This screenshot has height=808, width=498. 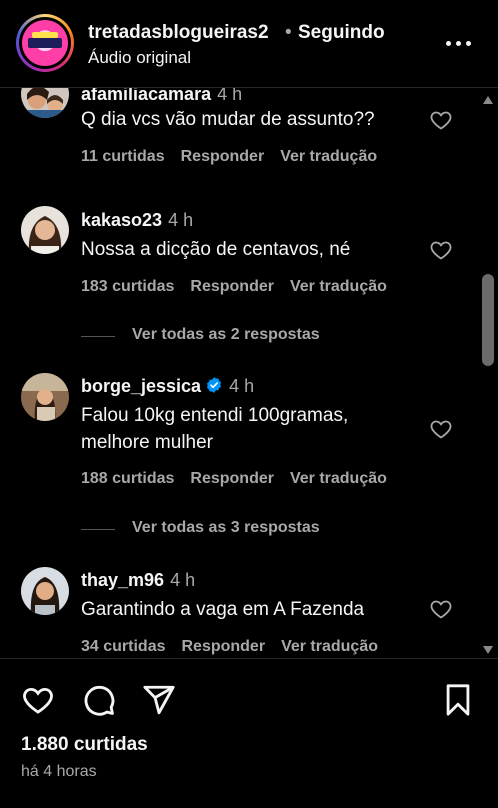 What do you see at coordinates (139, 58) in the screenshot?
I see `audio-label: Áudio original` at bounding box center [139, 58].